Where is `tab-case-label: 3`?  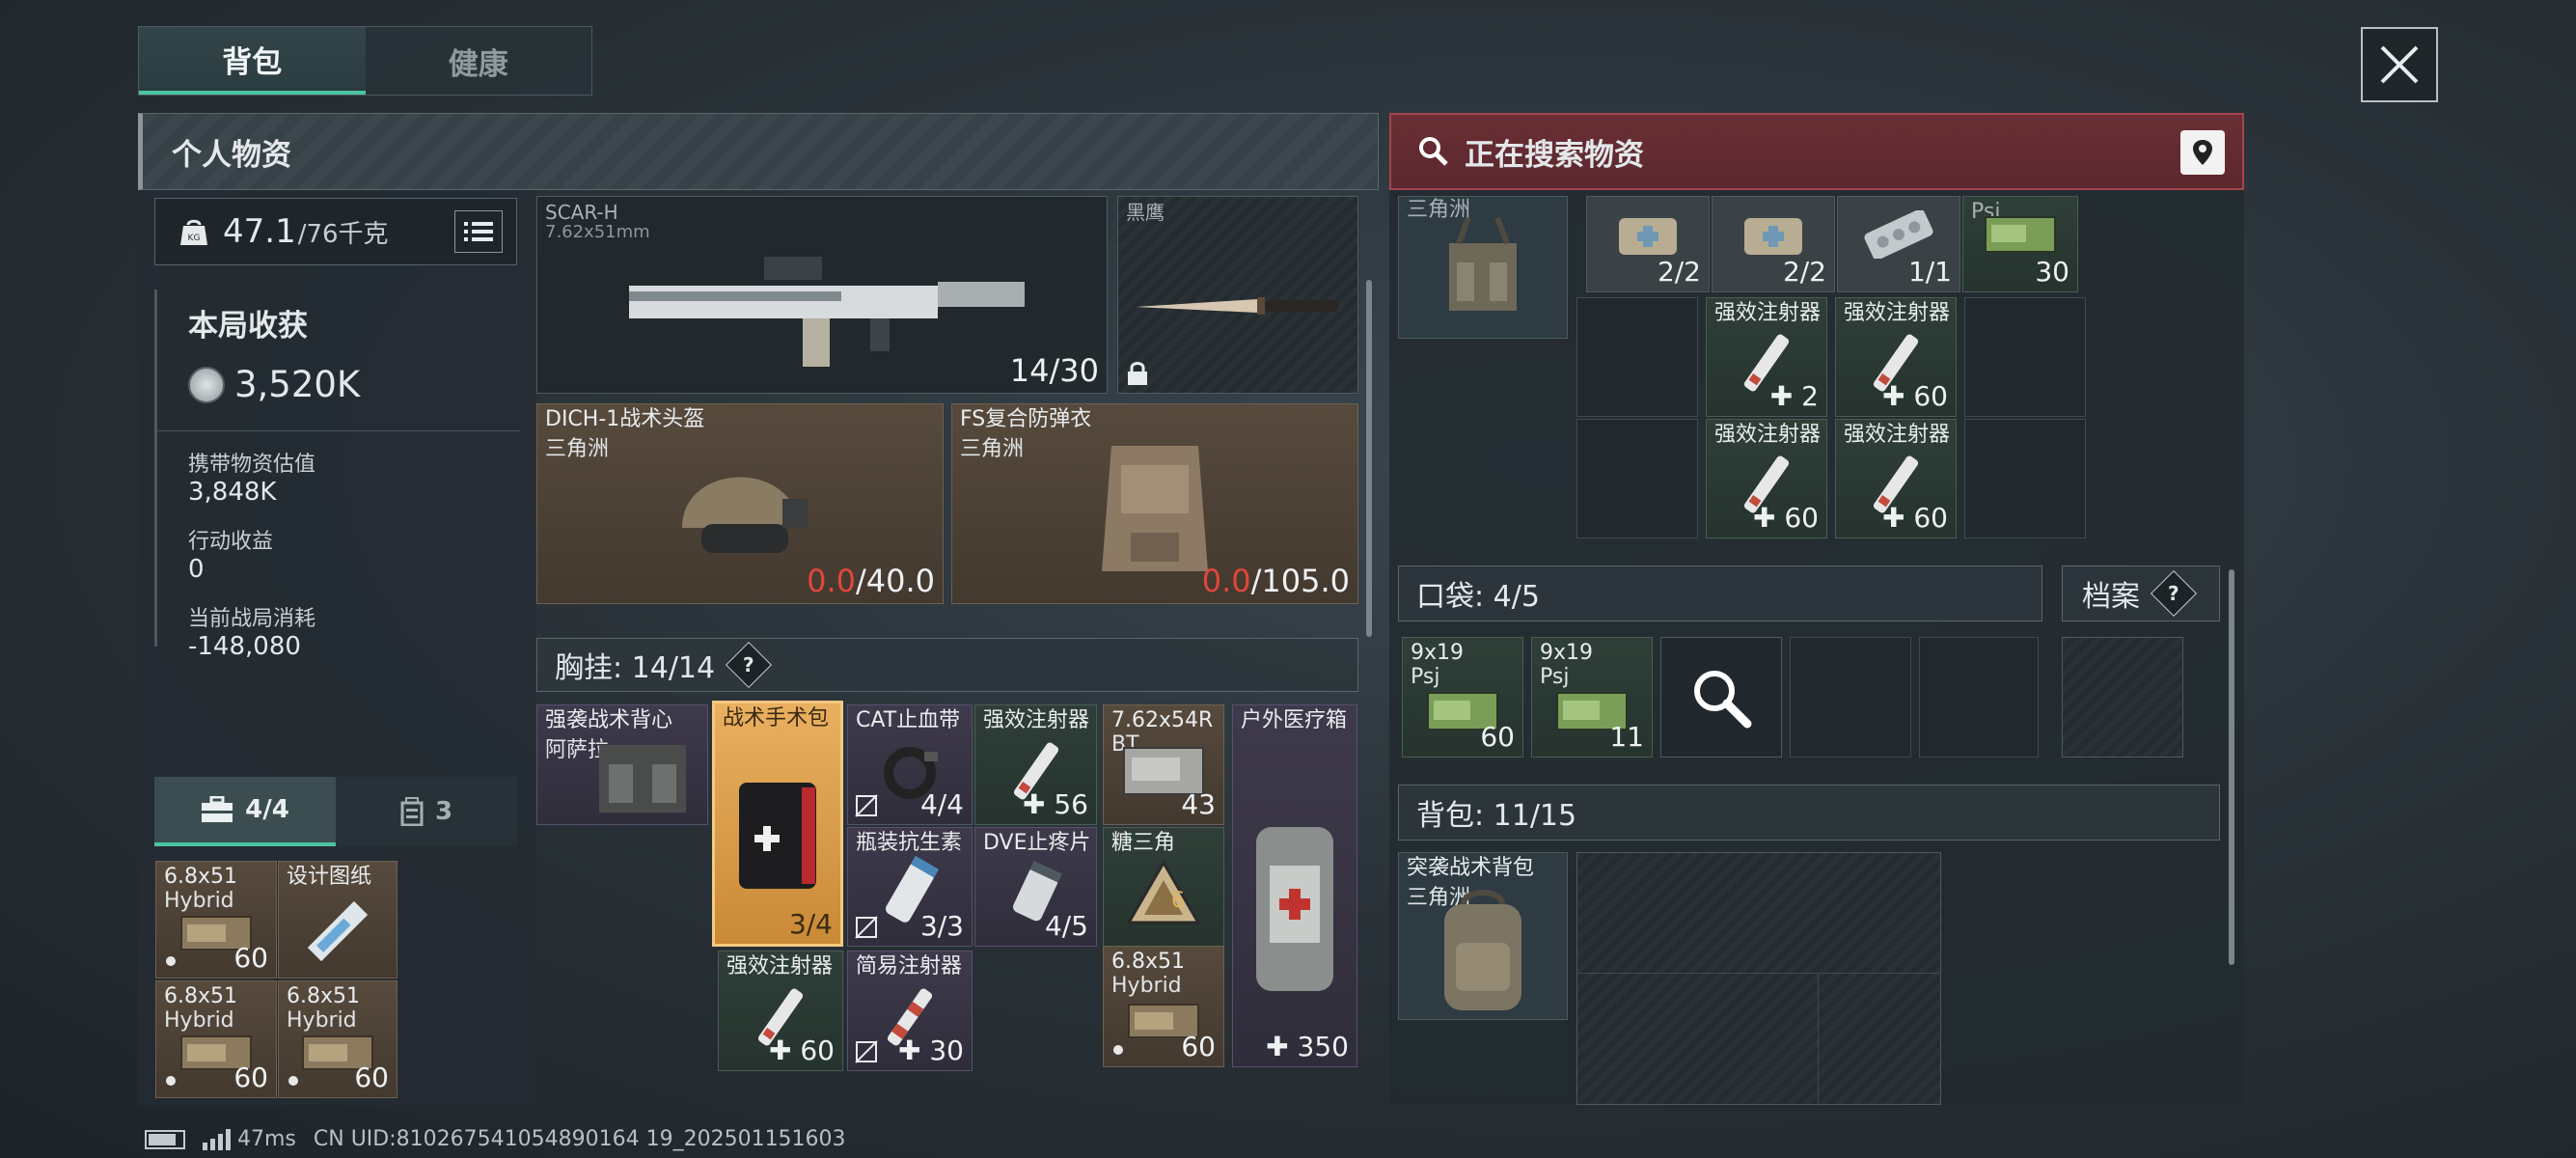
tab-case-label: 3 is located at coordinates (444, 811).